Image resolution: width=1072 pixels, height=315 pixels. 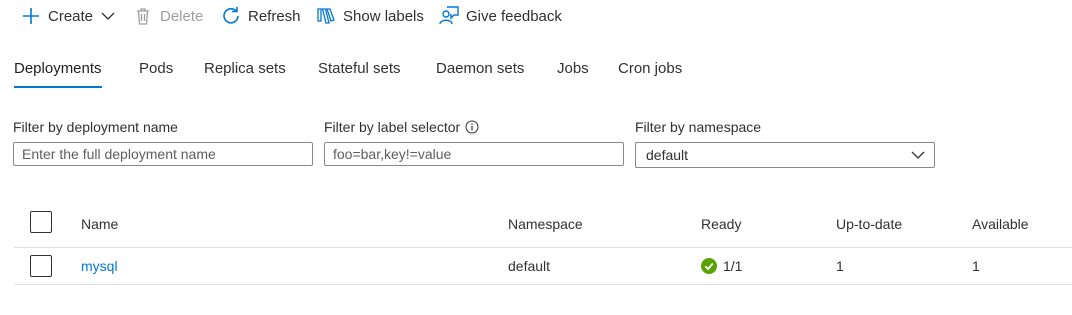 I want to click on refresh-button: Refresh, so click(x=260, y=16).